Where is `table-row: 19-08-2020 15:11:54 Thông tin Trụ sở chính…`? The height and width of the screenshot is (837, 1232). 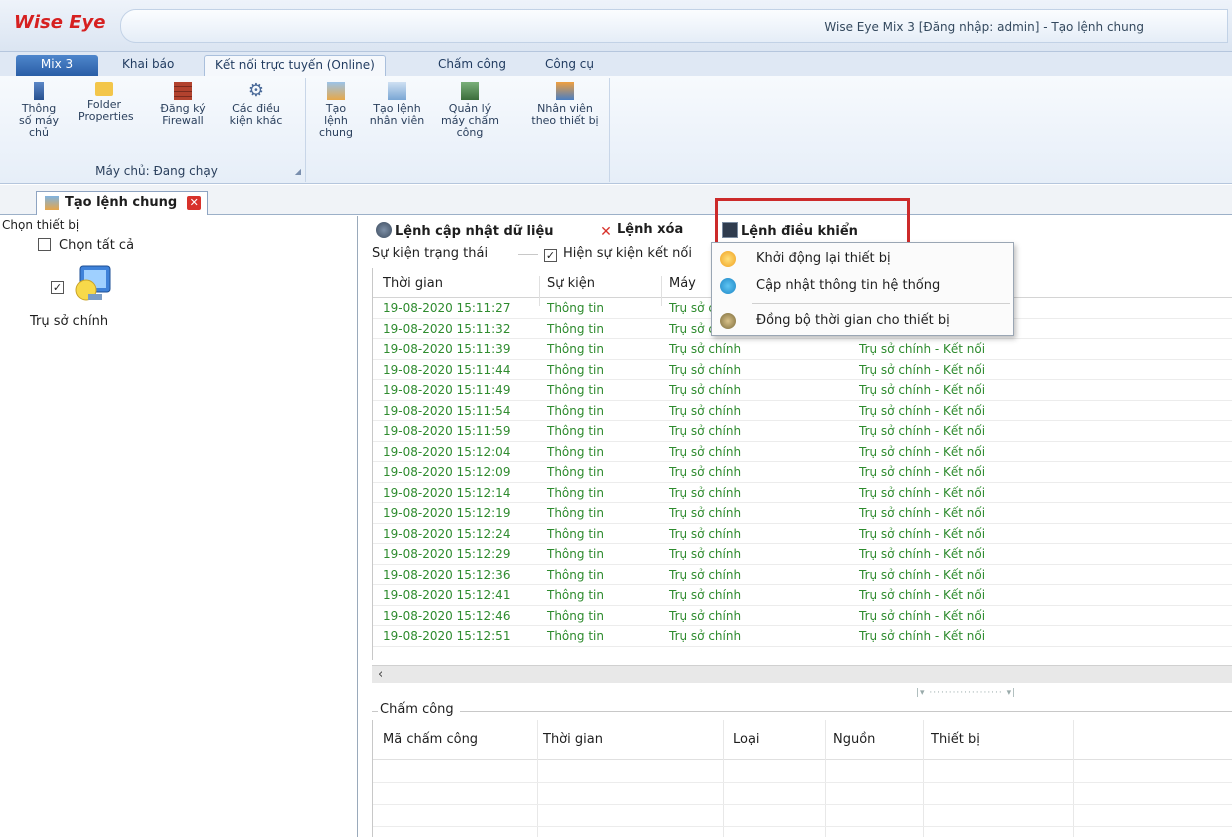 table-row: 19-08-2020 15:11:54 Thông tin Trụ sở chính… is located at coordinates (802, 411).